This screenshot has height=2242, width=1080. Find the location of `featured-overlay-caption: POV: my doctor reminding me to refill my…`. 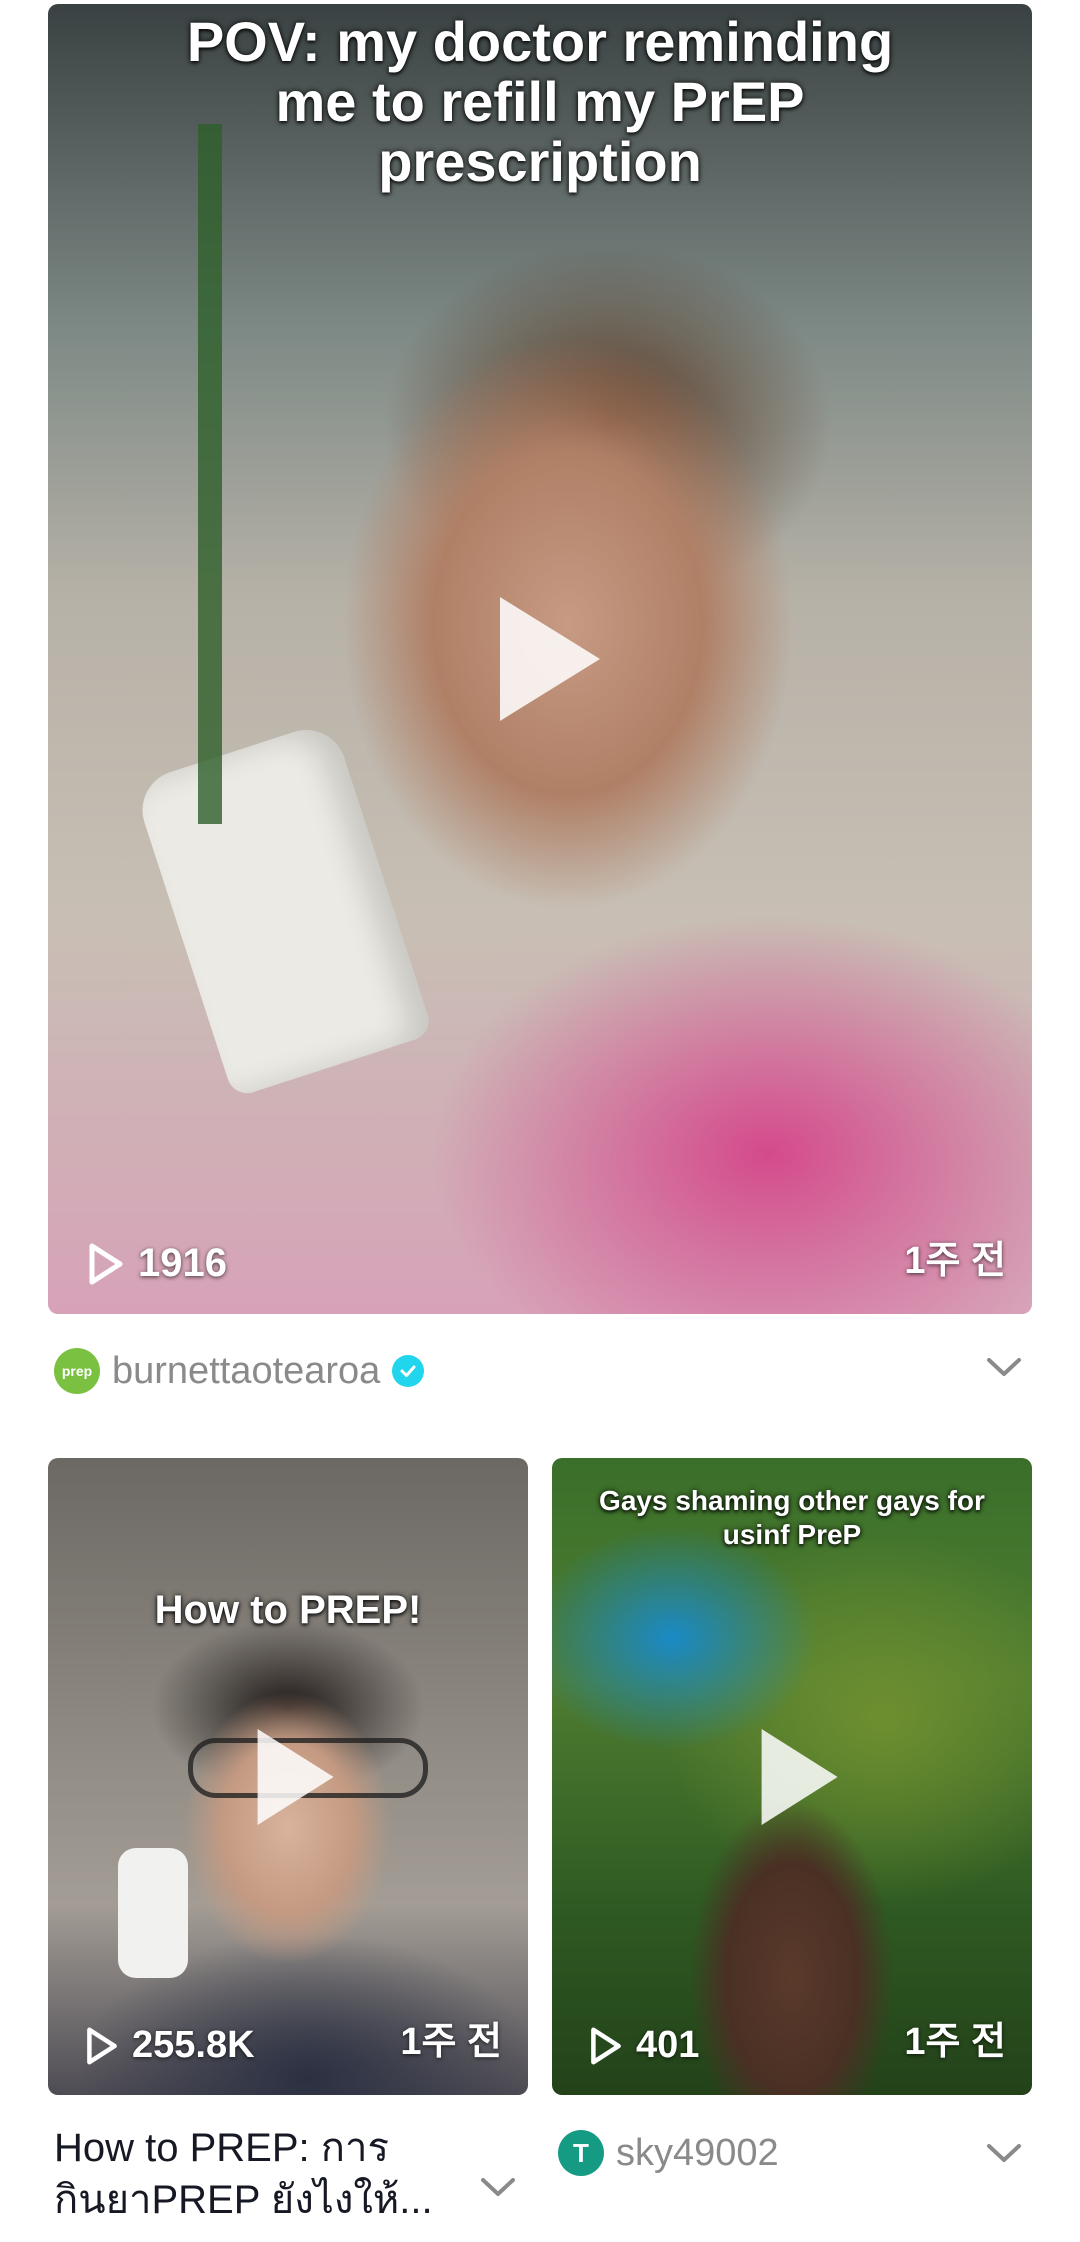

featured-overlay-caption: POV: my doctor reminding me to refill my… is located at coordinates (540, 101).